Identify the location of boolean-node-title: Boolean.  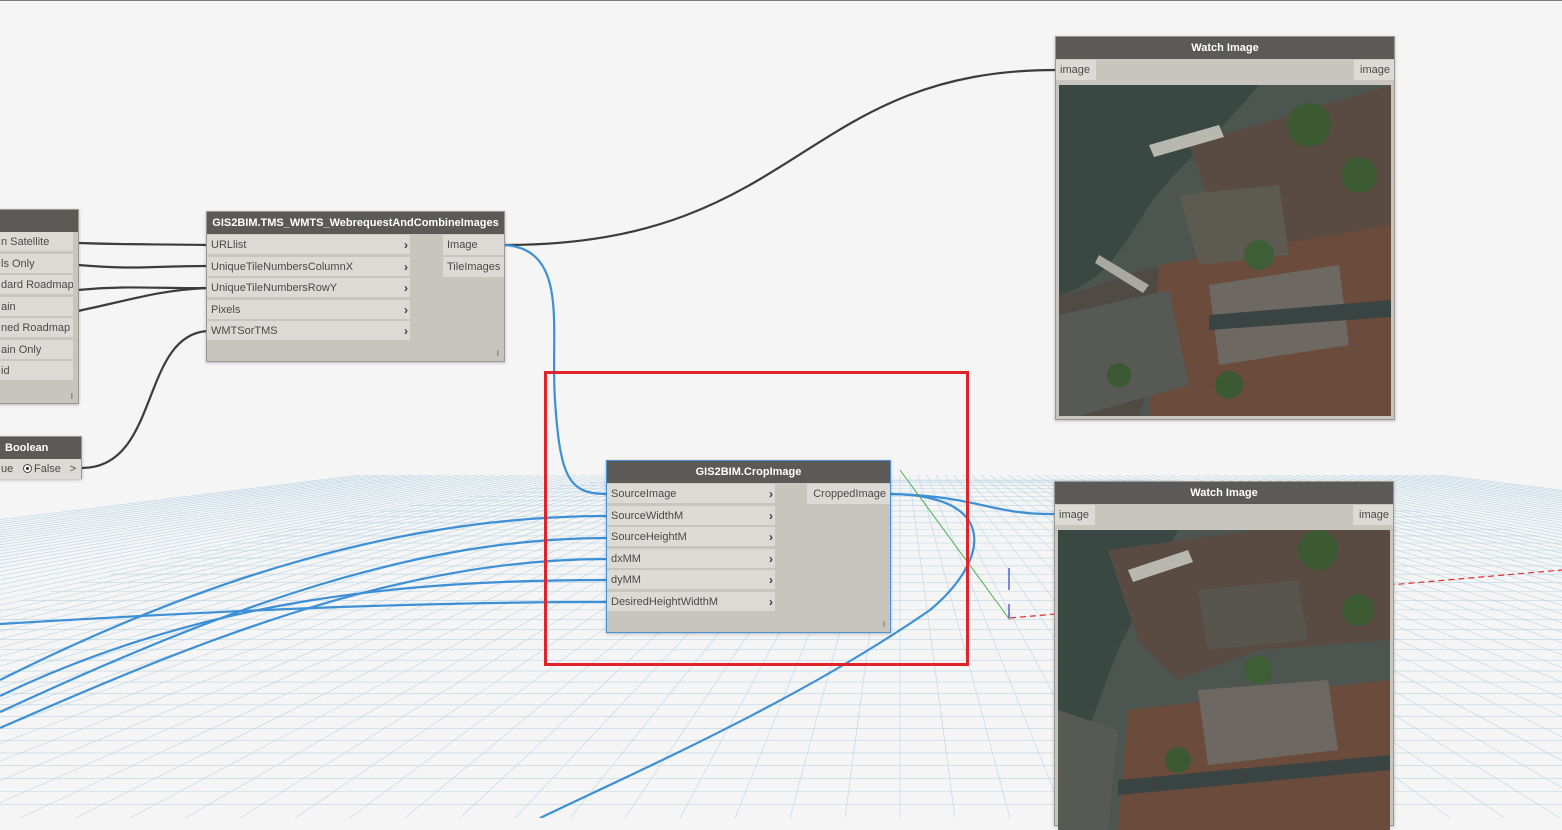
(40, 448).